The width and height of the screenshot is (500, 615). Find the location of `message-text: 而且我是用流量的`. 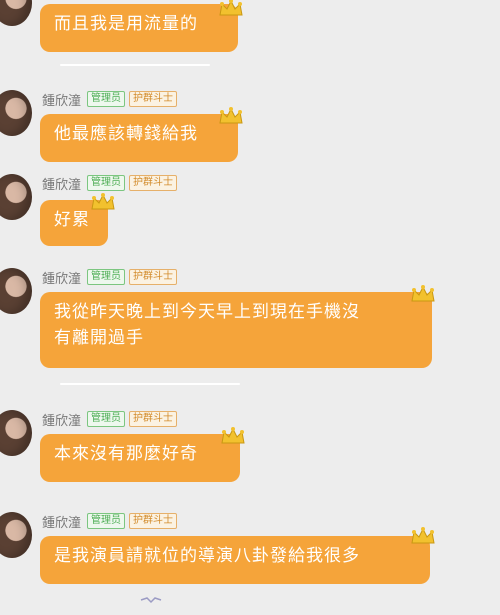

message-text: 而且我是用流量的 is located at coordinates (126, 24).